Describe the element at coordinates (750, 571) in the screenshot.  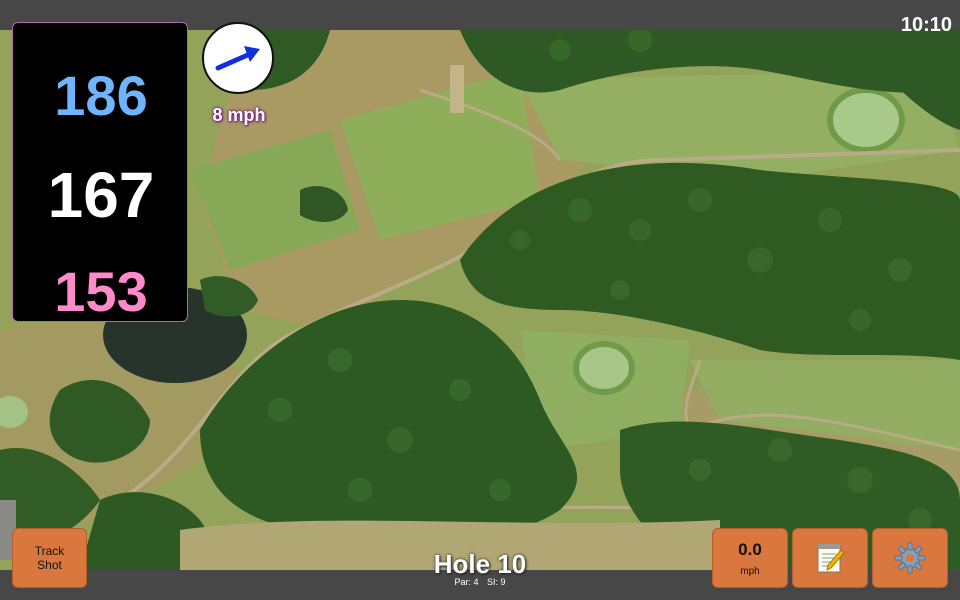
I see `wind-speed-unit: mph` at that location.